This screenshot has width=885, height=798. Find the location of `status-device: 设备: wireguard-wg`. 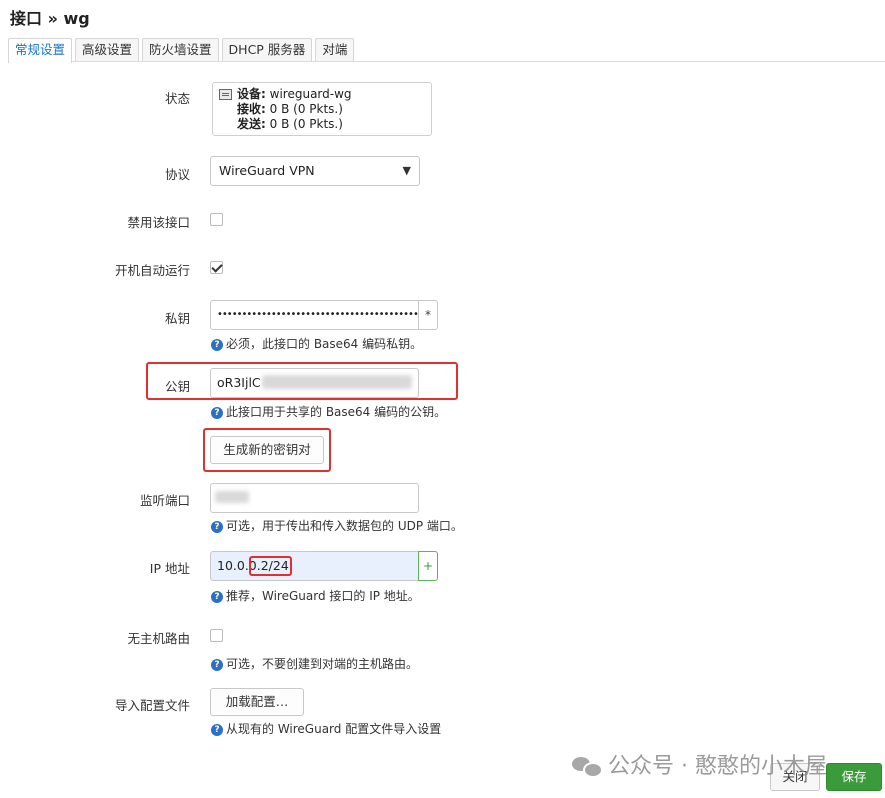

status-device: 设备: wireguard-wg is located at coordinates (294, 94).